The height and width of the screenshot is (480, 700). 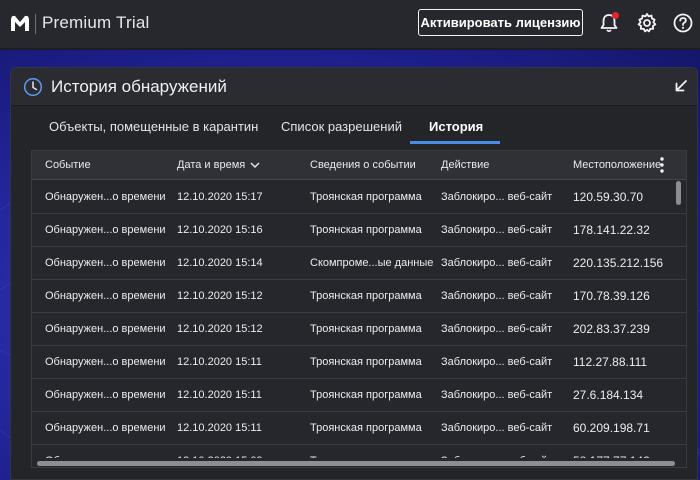 I want to click on column-header-location: Местоположение, so click(x=617, y=165).